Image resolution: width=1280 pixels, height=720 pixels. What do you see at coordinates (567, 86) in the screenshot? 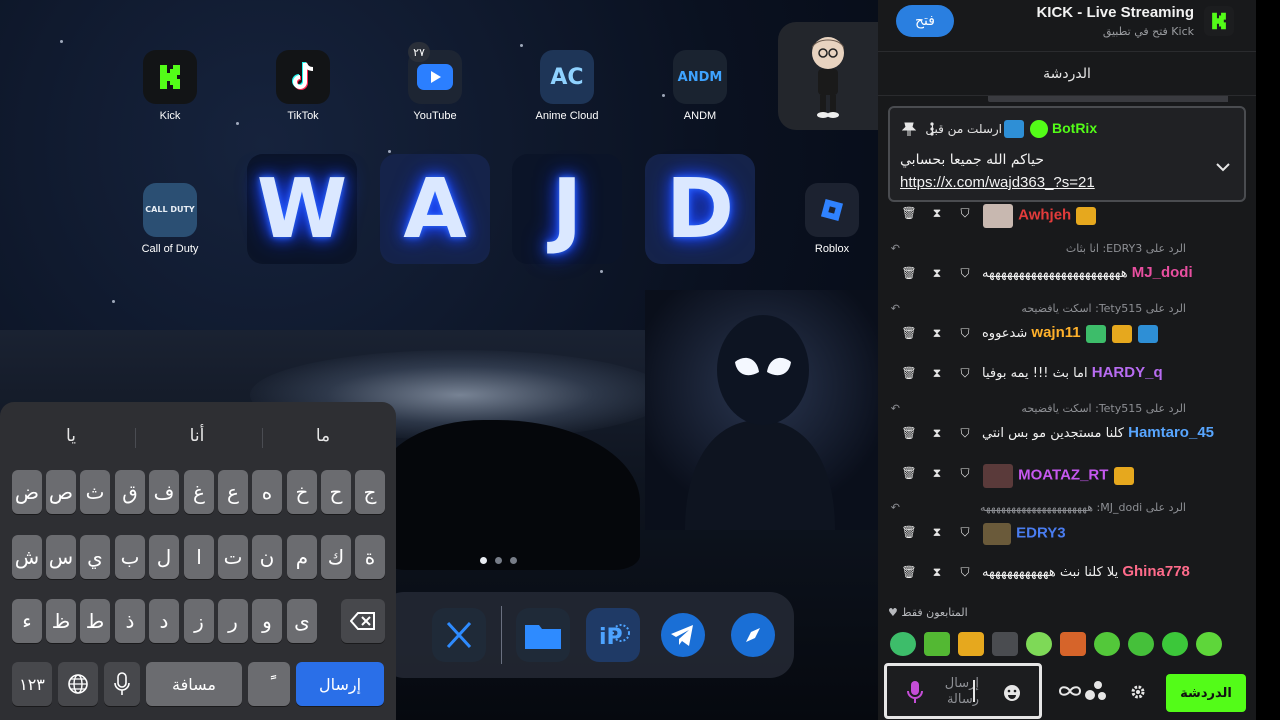
I see `app-anime-cloud: AC Anime Cloud` at bounding box center [567, 86].